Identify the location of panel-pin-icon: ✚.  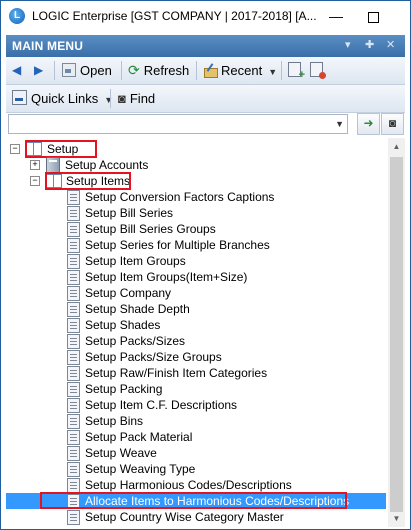
(369, 44).